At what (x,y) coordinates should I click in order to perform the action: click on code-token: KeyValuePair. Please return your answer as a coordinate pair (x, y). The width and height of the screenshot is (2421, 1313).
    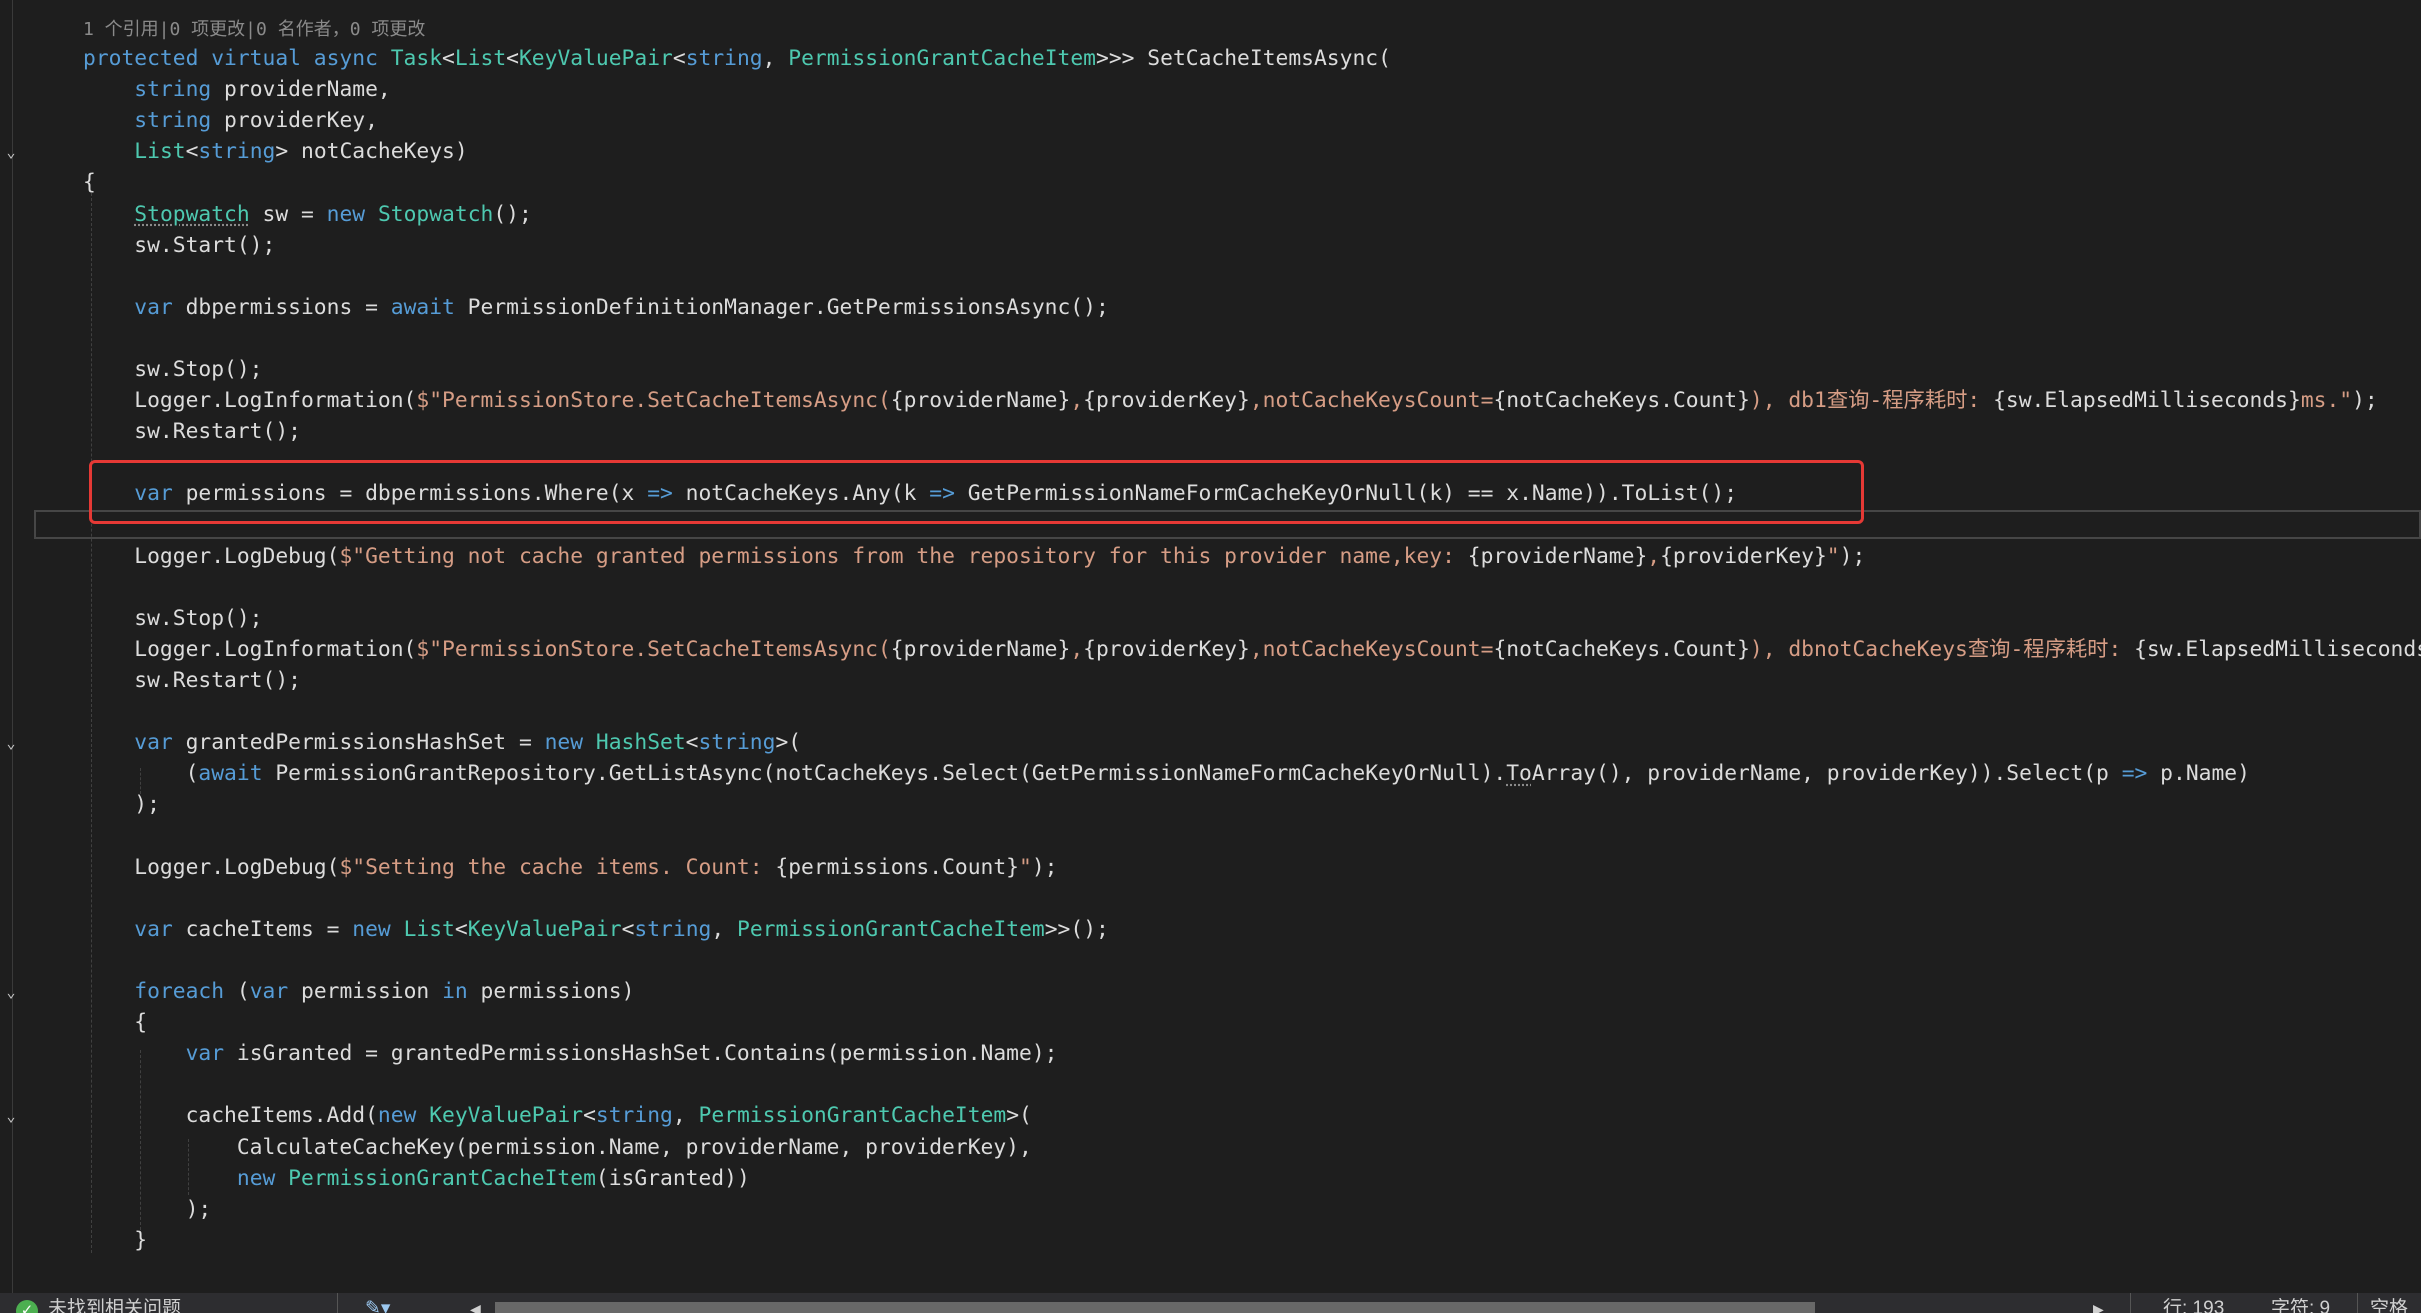
    Looking at the image, I should click on (544, 929).